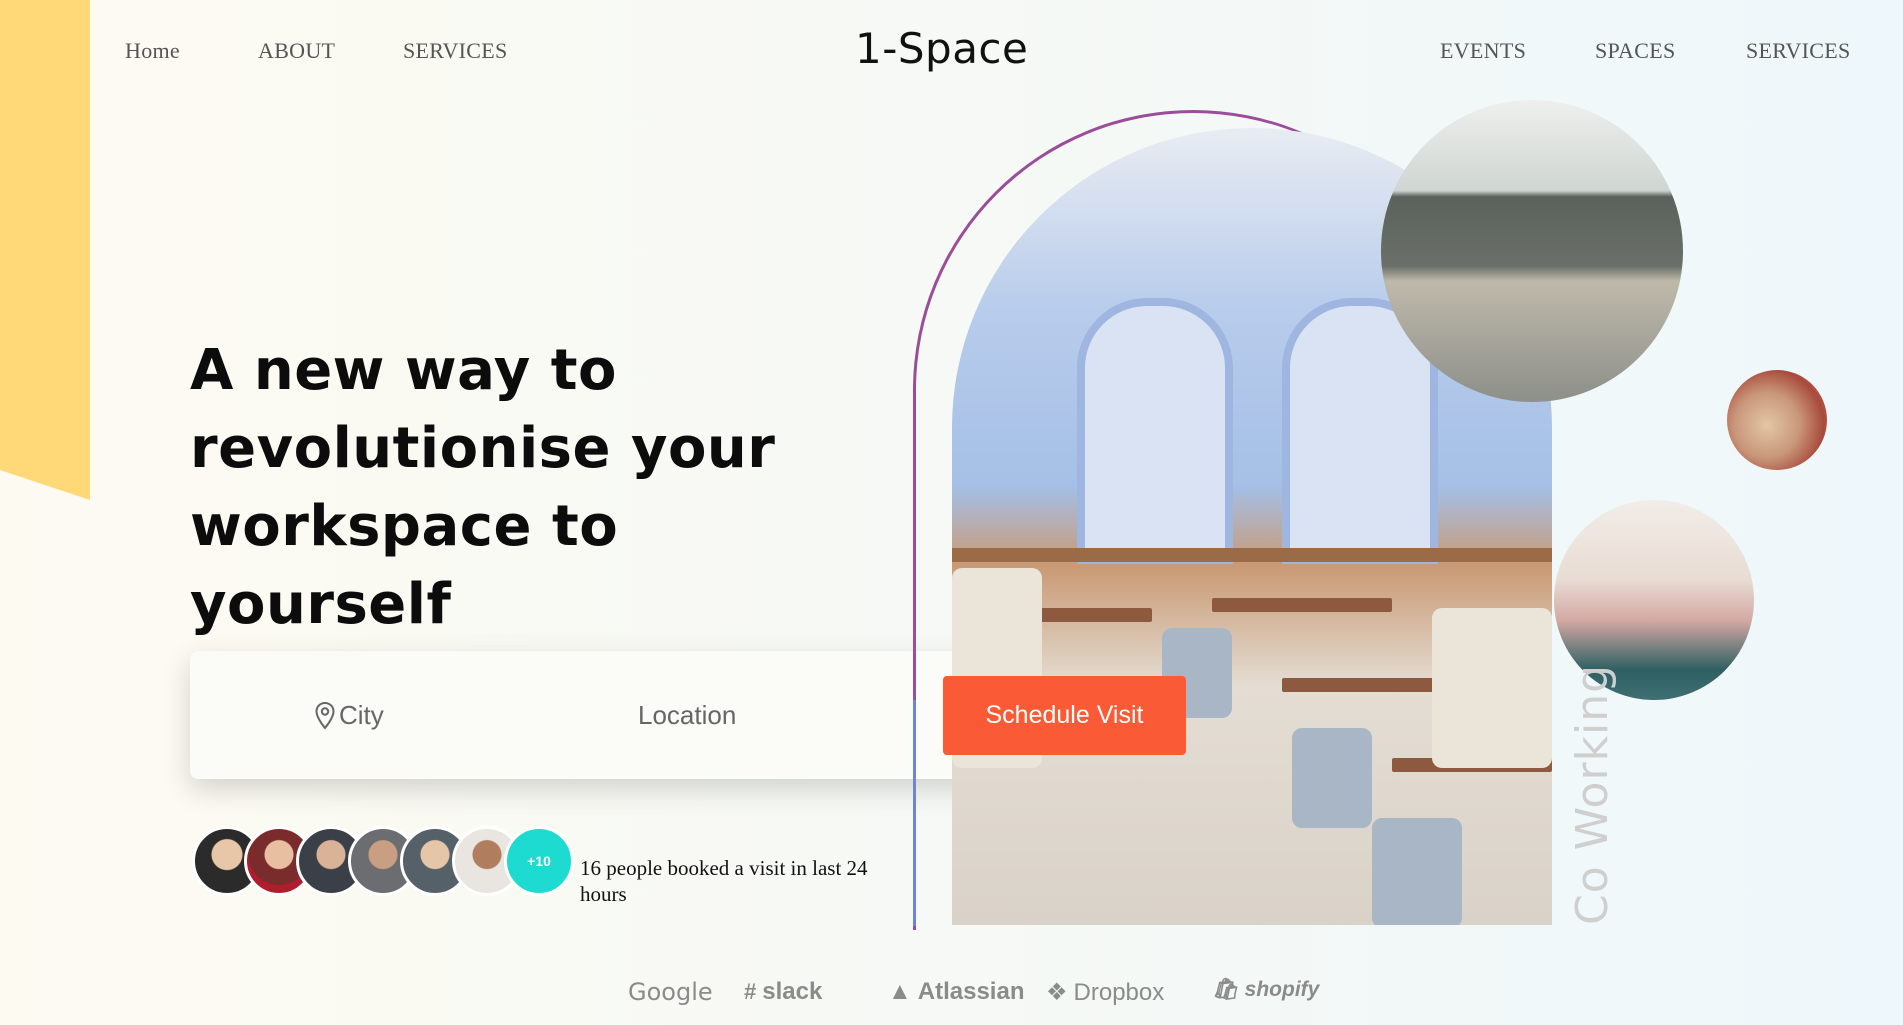 This screenshot has height=1025, width=1903. What do you see at coordinates (1635, 51) in the screenshot?
I see `nav-spaces: SPACES` at bounding box center [1635, 51].